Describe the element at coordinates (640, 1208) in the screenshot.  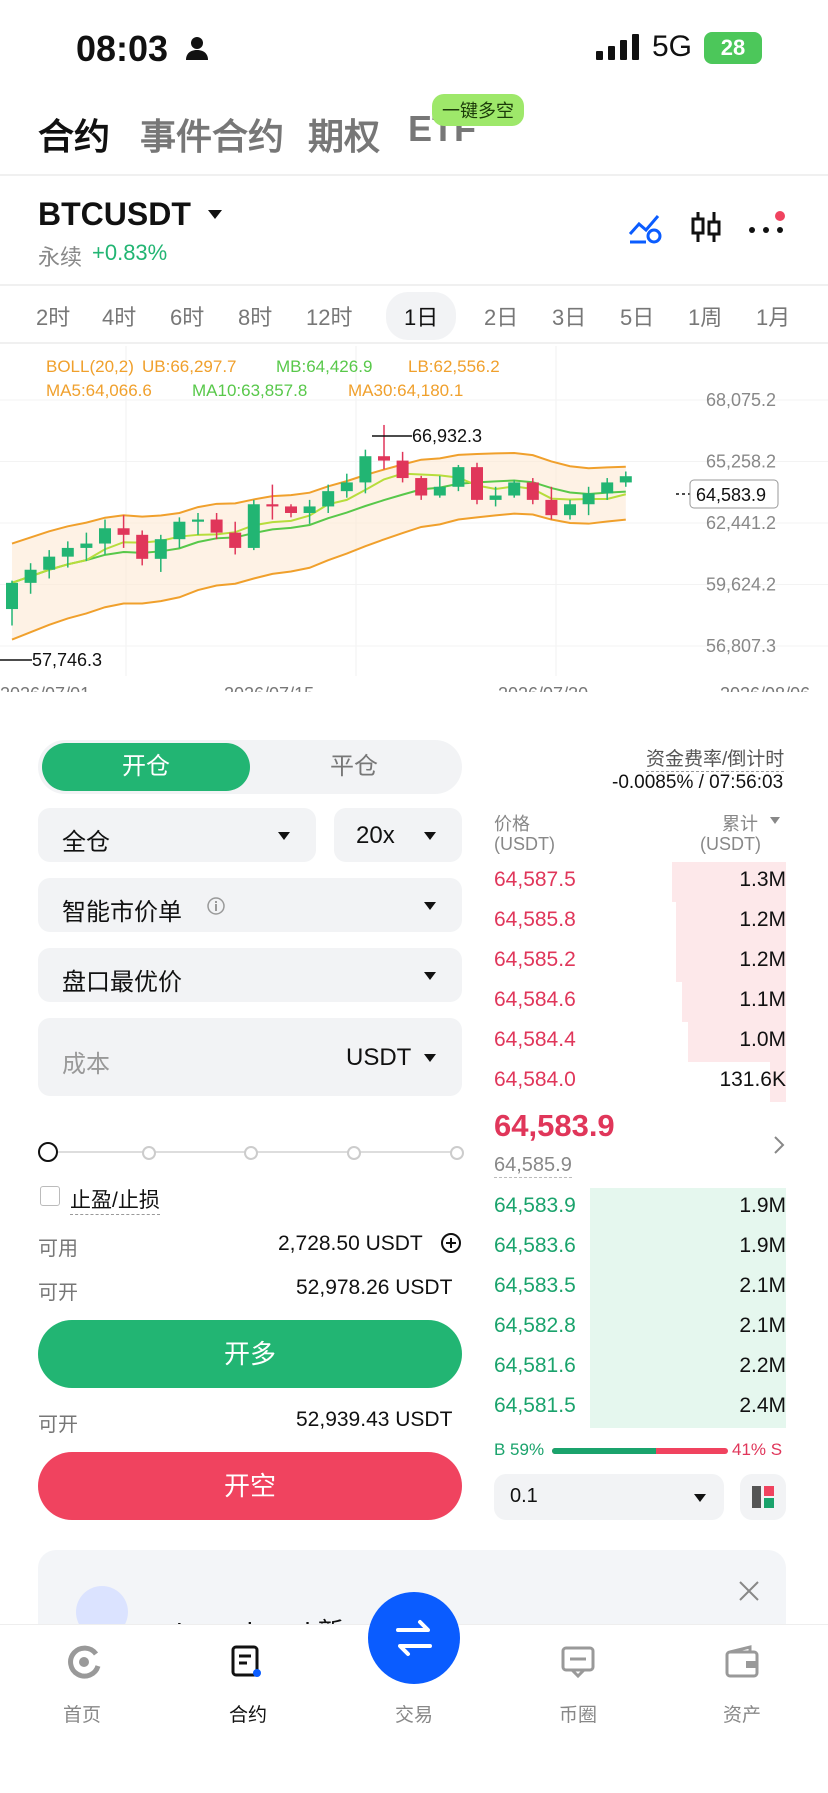
I see `bid-row: 64,583.9 1.9M` at that location.